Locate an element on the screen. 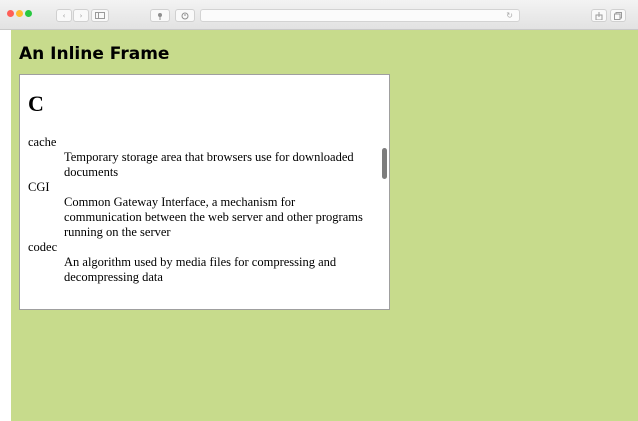  close-window-button is located at coordinates (10, 13).